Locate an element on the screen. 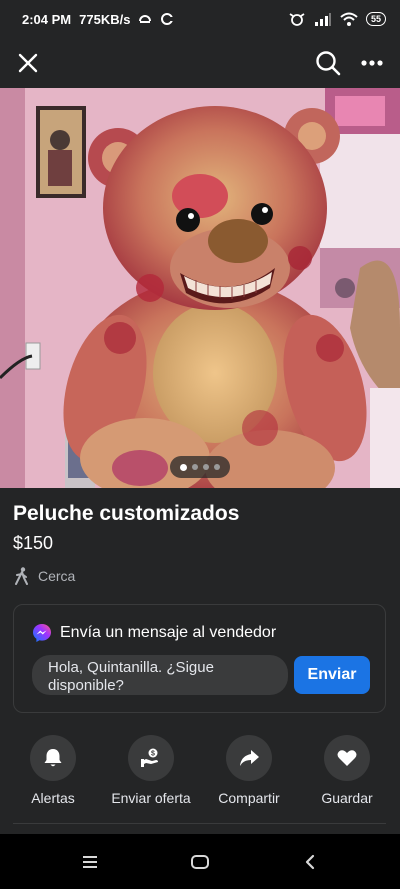 The width and height of the screenshot is (400, 889). status-left: 2:04 PM 775KB/s is located at coordinates (98, 19).